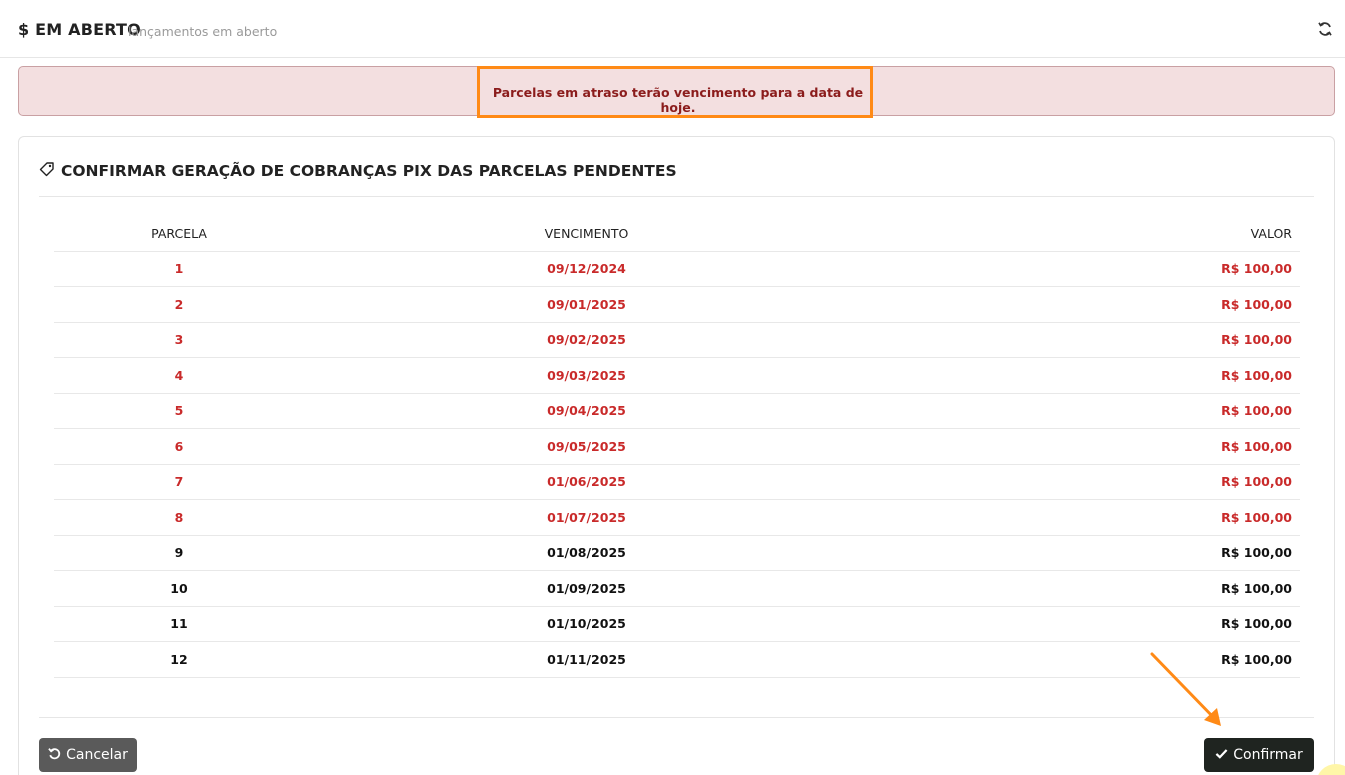  I want to click on cell-vencimento: 01/09/2025, so click(586, 588).